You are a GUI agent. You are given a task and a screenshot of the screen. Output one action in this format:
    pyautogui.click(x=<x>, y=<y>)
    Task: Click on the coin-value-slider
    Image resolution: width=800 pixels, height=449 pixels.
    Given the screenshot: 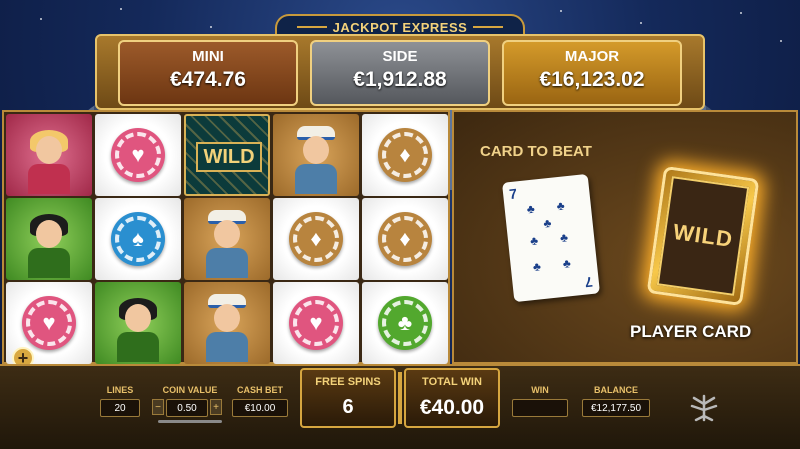 What is the action you would take?
    pyautogui.click(x=190, y=421)
    